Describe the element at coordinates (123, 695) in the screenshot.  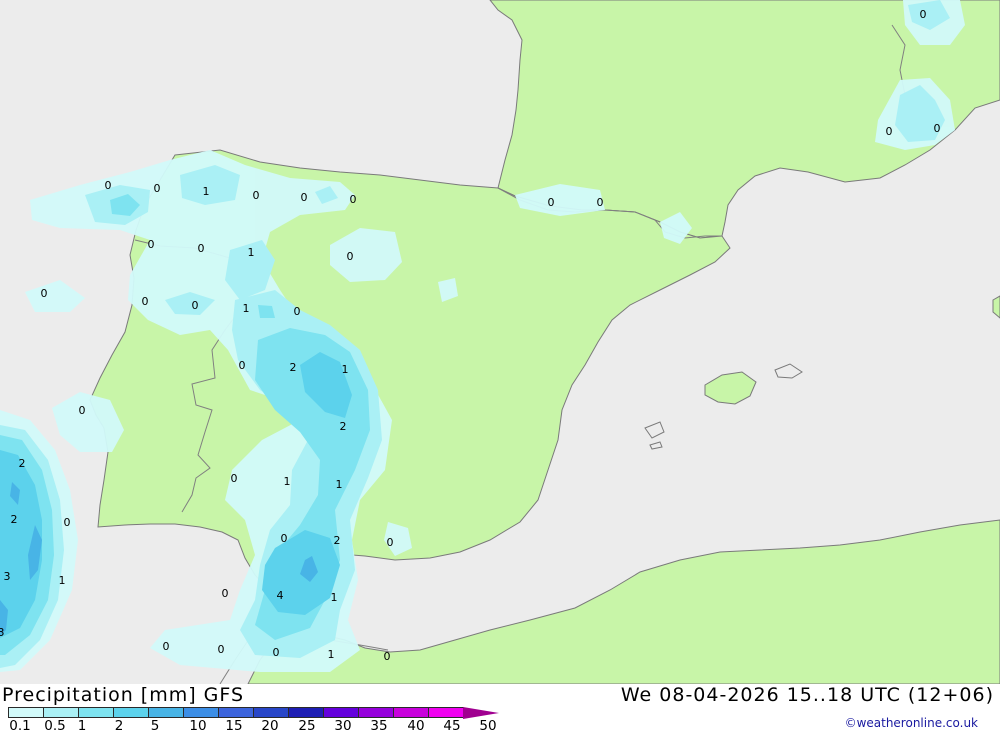
I see `product-title: Precipitation [mm] GFS` at that location.